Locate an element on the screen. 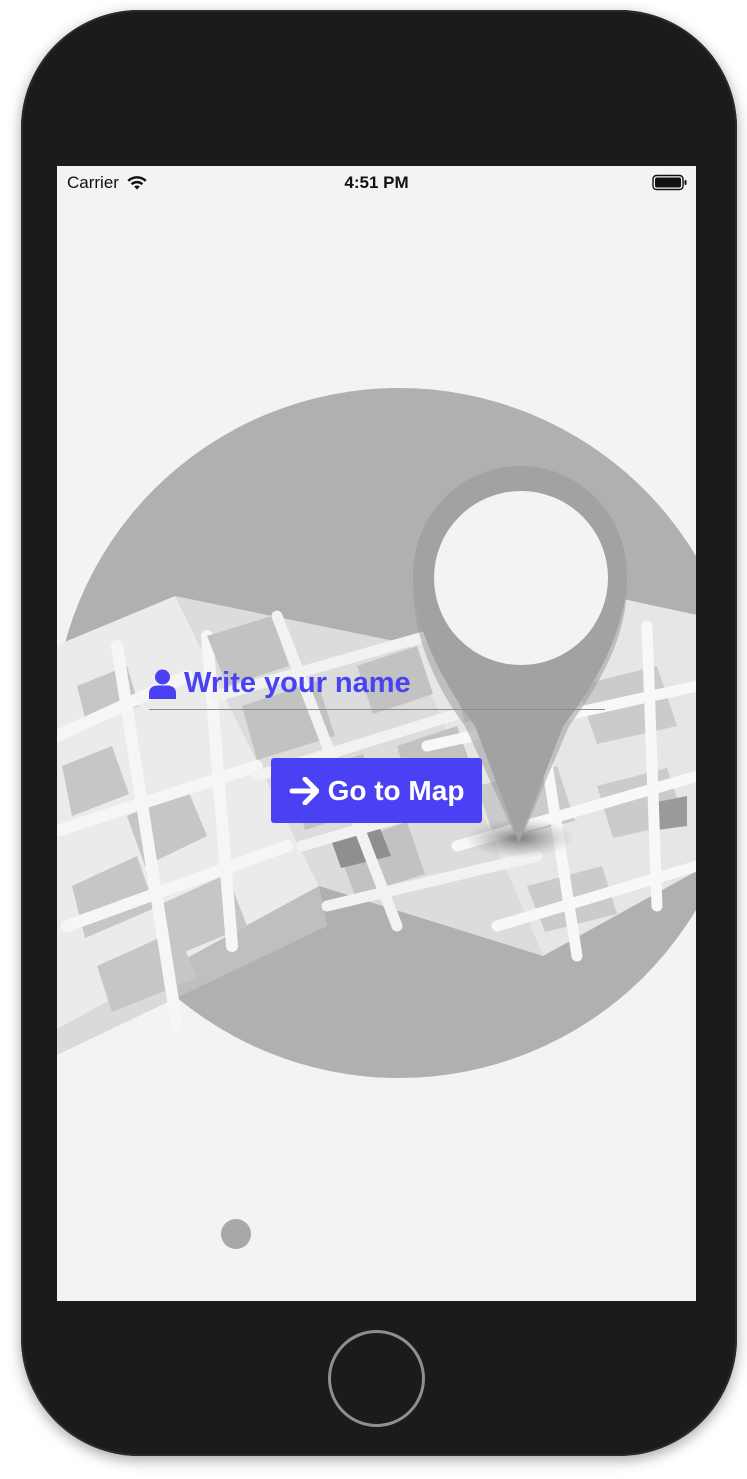 The image size is (747, 1479). name-form is located at coordinates (377, 686).